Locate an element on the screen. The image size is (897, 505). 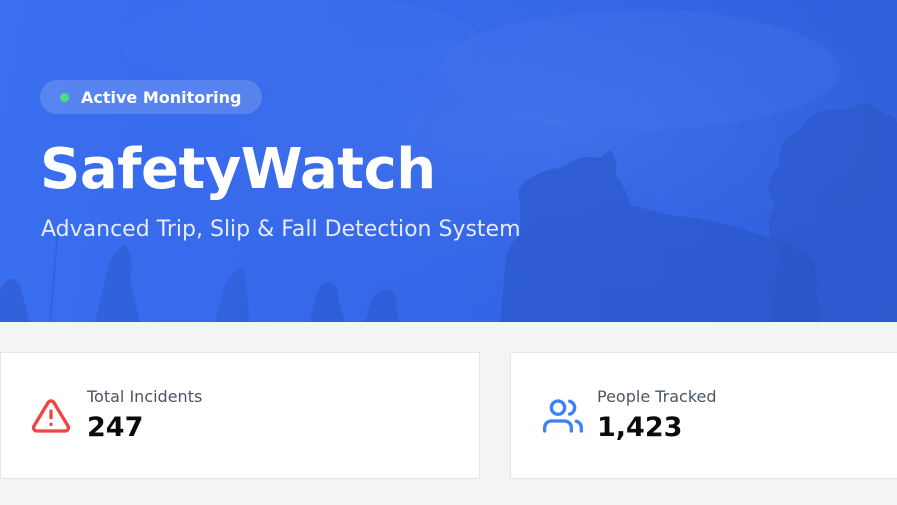
status-badge: Active Monitoring is located at coordinates (151, 97).